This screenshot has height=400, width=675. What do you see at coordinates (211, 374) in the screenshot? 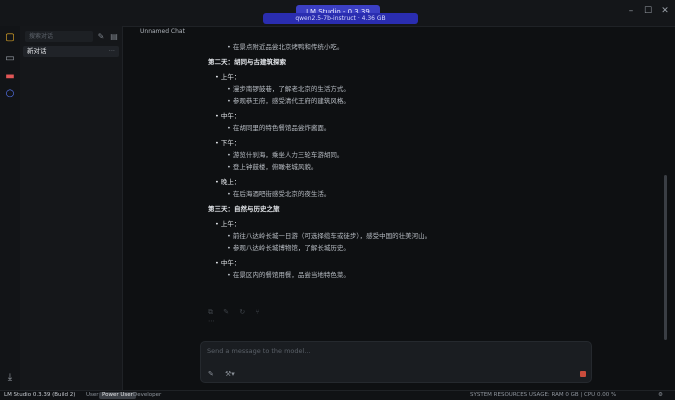
I see `attach-icon: ✎` at bounding box center [211, 374].